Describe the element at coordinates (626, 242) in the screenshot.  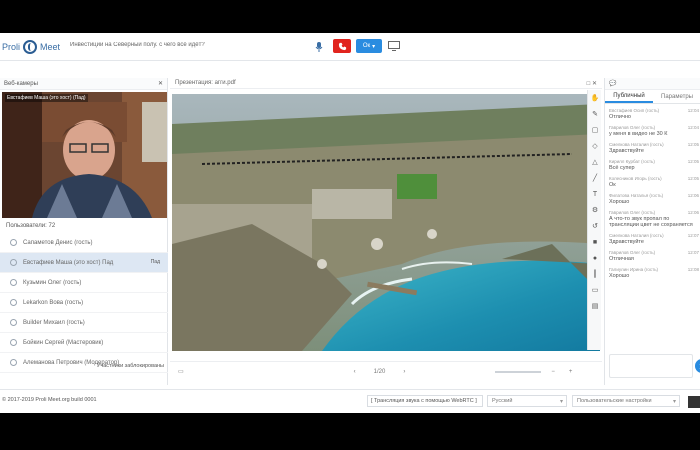
I see `message-text: Здравствуйте` at that location.